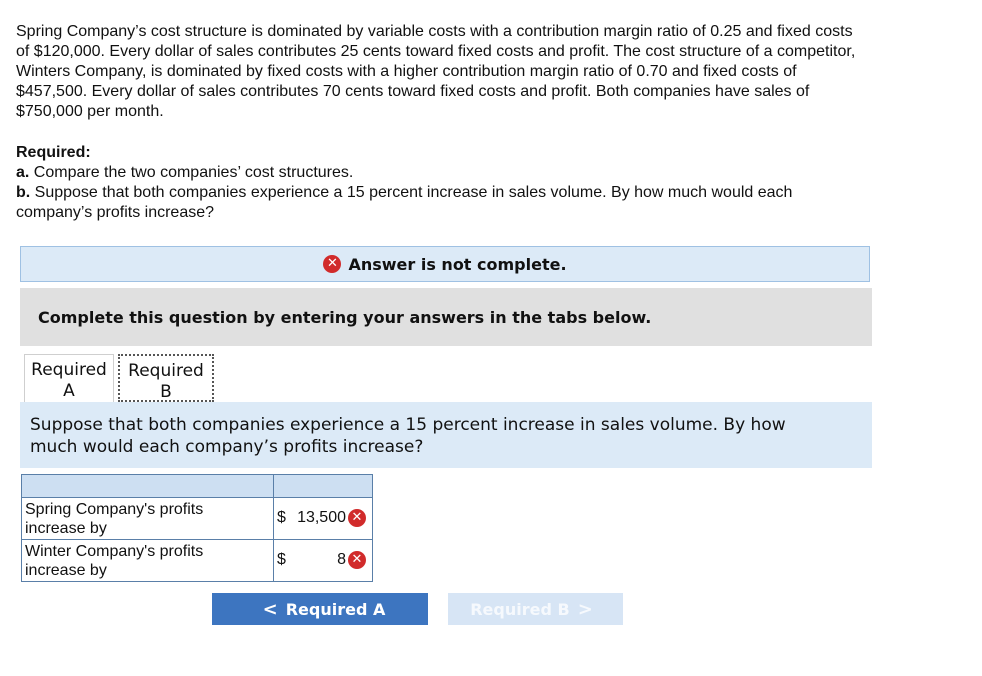 This screenshot has width=982, height=676. I want to click on row-label: Winter Company's profits increase by, so click(147, 560).